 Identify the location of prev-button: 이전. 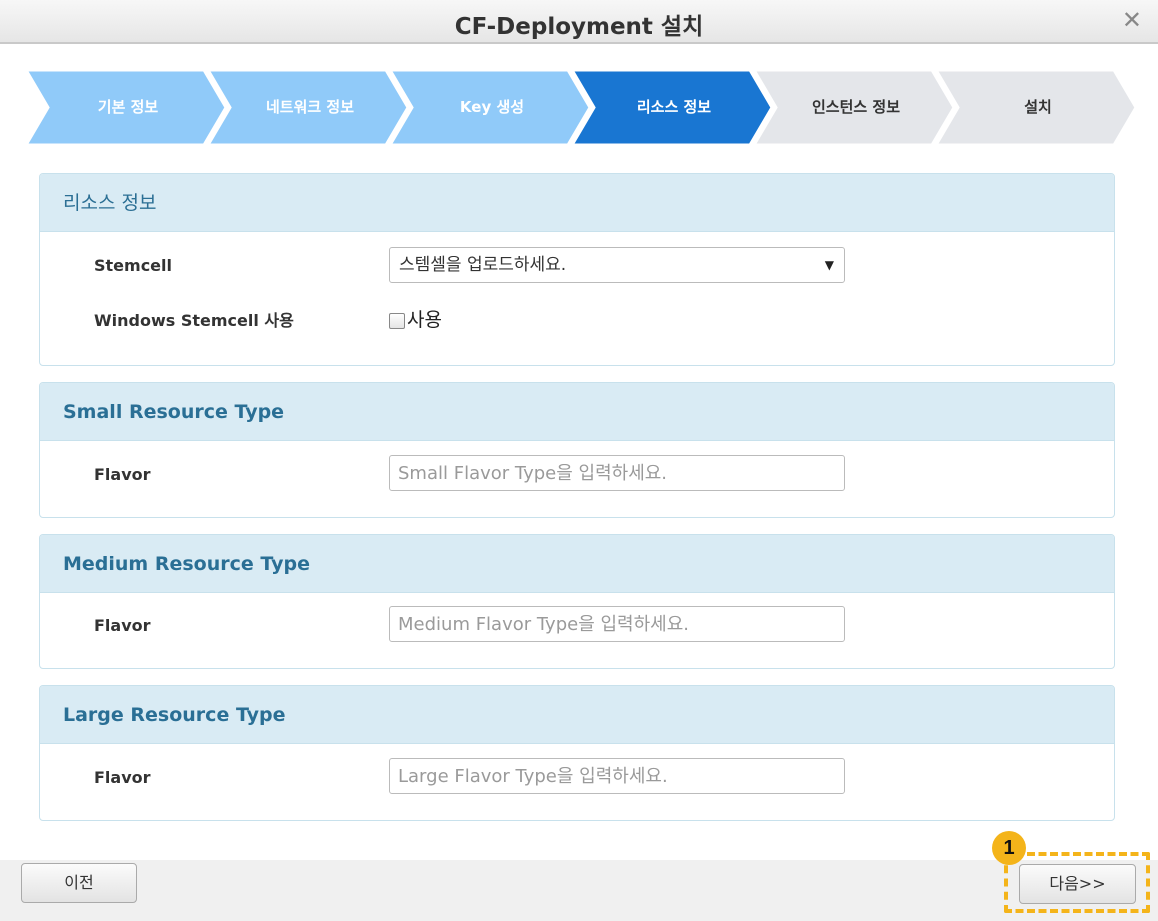
(79, 883).